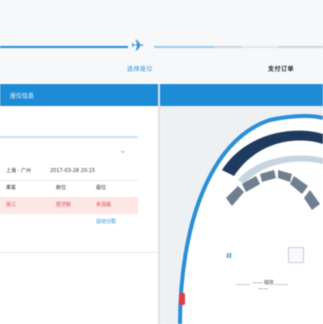  I want to click on table-row: 张三 经济舱 未选座, so click(69, 205).